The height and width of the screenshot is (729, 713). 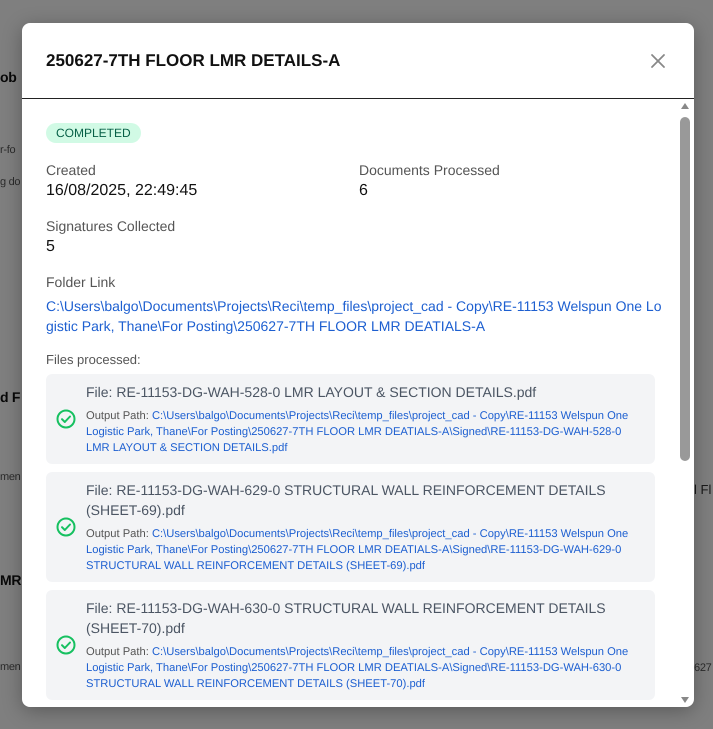 I want to click on file-name: File: RE-11153-DG-WAH-630-0 STRUCTURAL WALL REINFORCEMENT DETAILS (SHEET-70).pdf, so click(x=346, y=618).